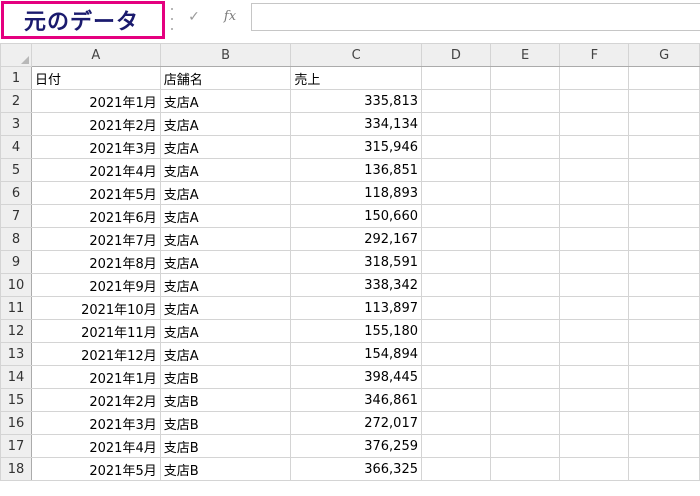  What do you see at coordinates (16, 423) in the screenshot?
I see `row-header: 16` at bounding box center [16, 423].